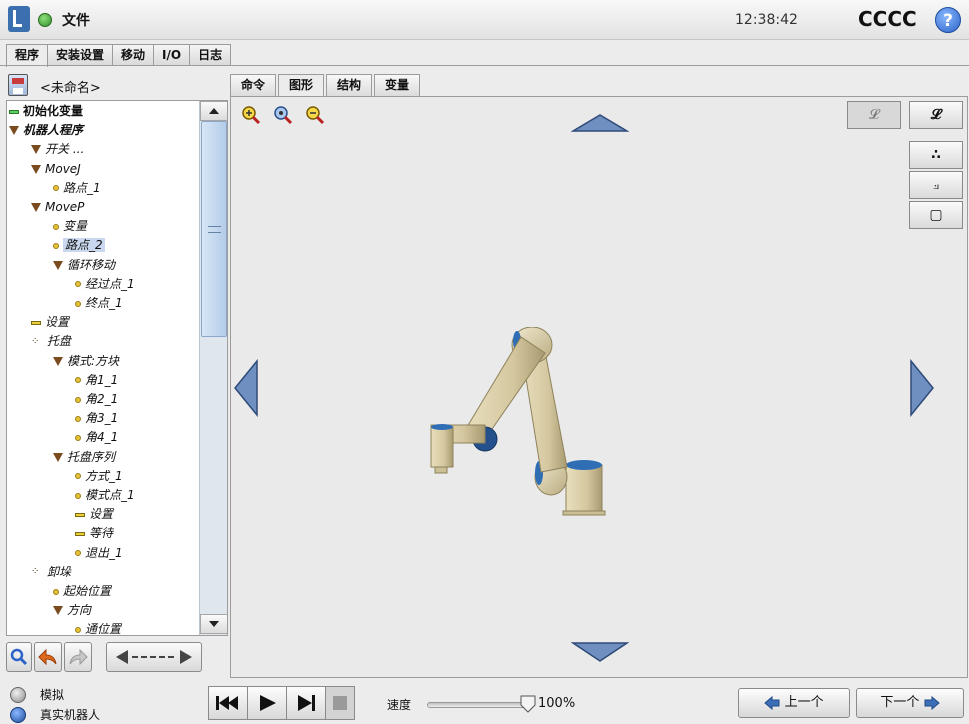  Describe the element at coordinates (18, 695) in the screenshot. I see `simulation-radio-icon` at that location.